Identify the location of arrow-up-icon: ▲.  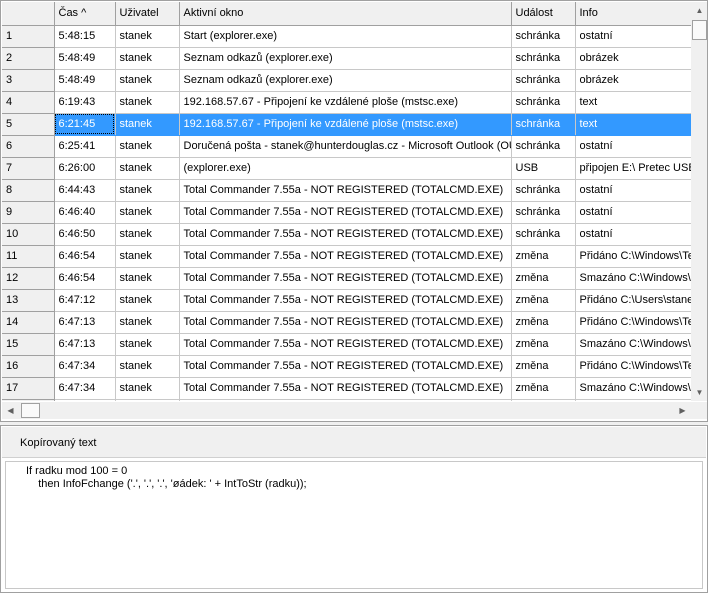
(699, 10).